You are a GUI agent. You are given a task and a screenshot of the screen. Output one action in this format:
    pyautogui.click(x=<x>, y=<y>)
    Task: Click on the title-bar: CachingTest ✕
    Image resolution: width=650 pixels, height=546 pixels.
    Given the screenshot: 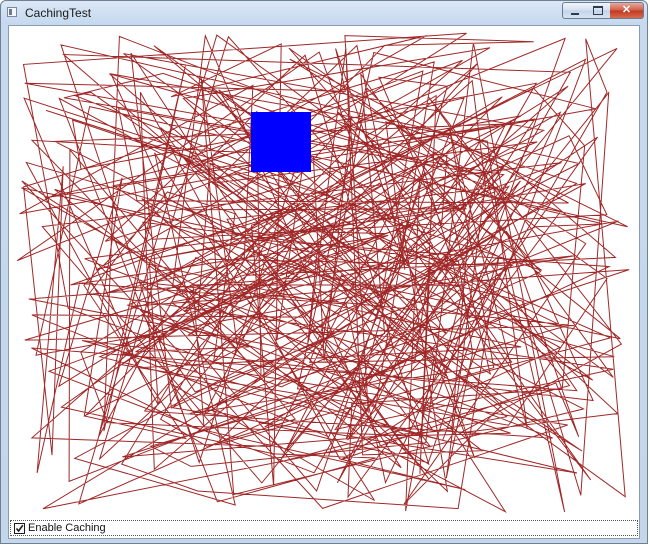 What is the action you would take?
    pyautogui.click(x=324, y=13)
    